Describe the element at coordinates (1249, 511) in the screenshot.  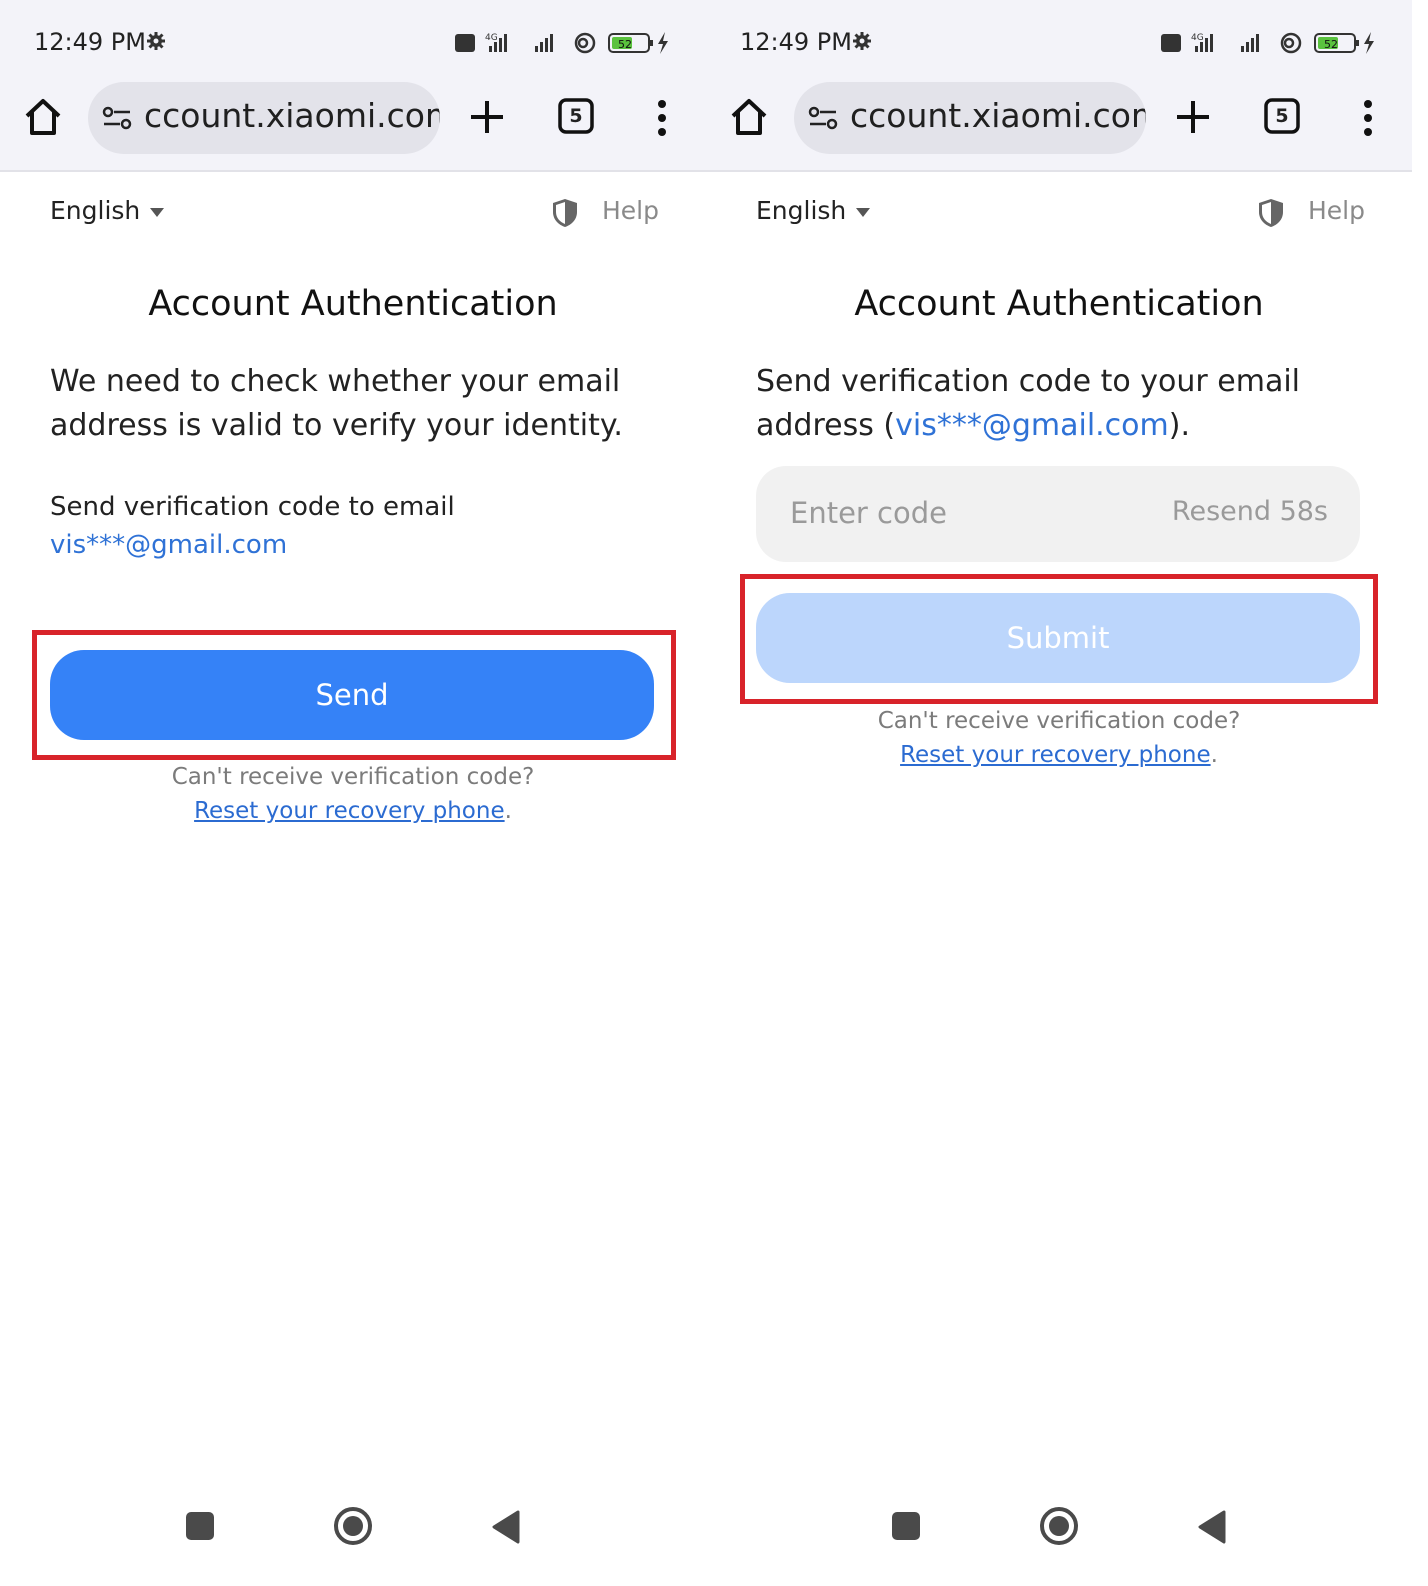
I see `resend-countdown: Resend 58s` at that location.